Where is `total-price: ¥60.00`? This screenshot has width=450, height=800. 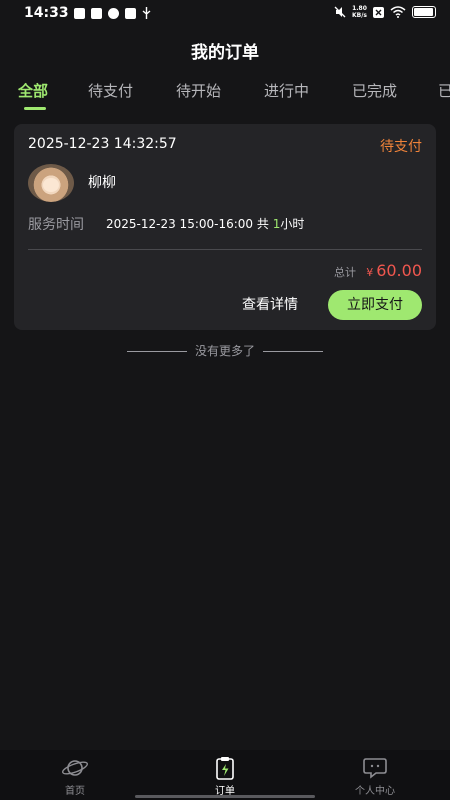
total-price: ¥60.00 is located at coordinates (394, 270).